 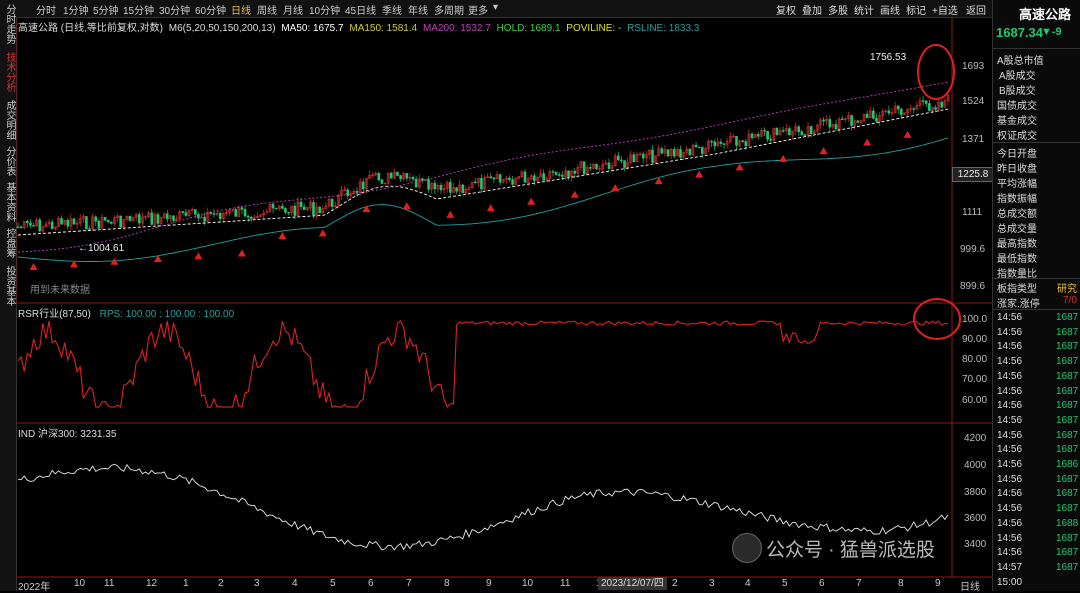 What do you see at coordinates (293, 9) in the screenshot?
I see `period-monthly: 月线` at bounding box center [293, 9].